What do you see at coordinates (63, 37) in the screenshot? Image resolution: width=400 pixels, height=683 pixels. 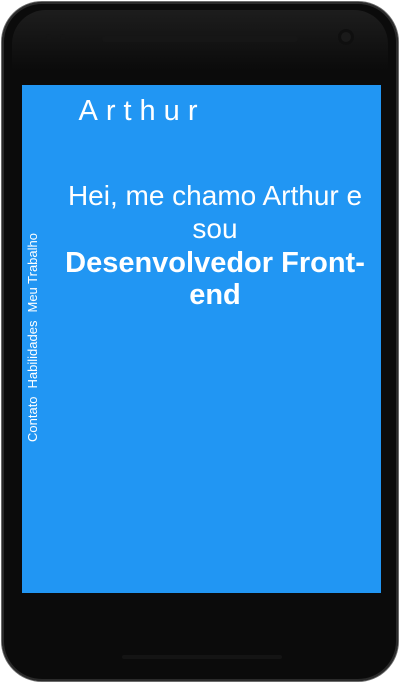 I see `light-sensor-icon` at bounding box center [63, 37].